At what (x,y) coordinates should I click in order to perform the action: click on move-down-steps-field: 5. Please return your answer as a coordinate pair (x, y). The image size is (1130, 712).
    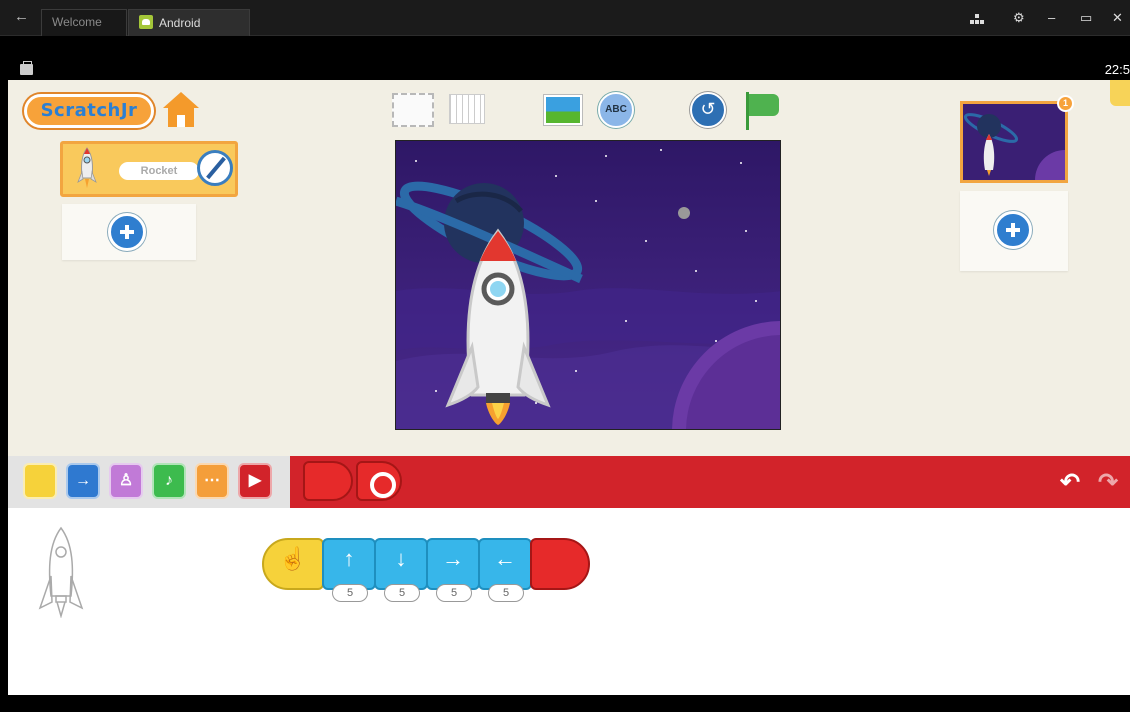
    Looking at the image, I should click on (402, 593).